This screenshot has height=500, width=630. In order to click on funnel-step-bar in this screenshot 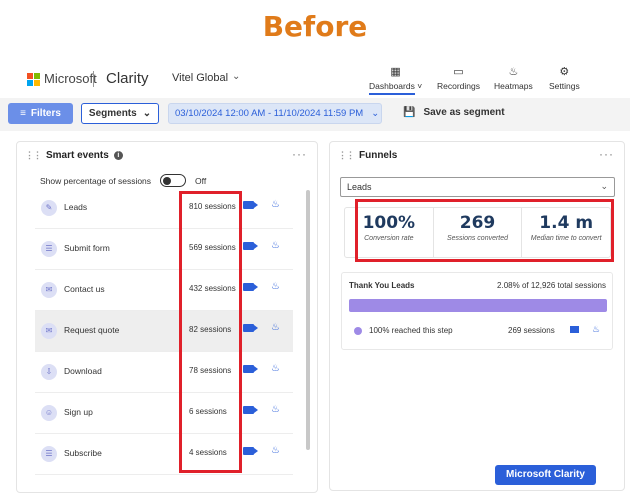, I will do `click(478, 305)`.